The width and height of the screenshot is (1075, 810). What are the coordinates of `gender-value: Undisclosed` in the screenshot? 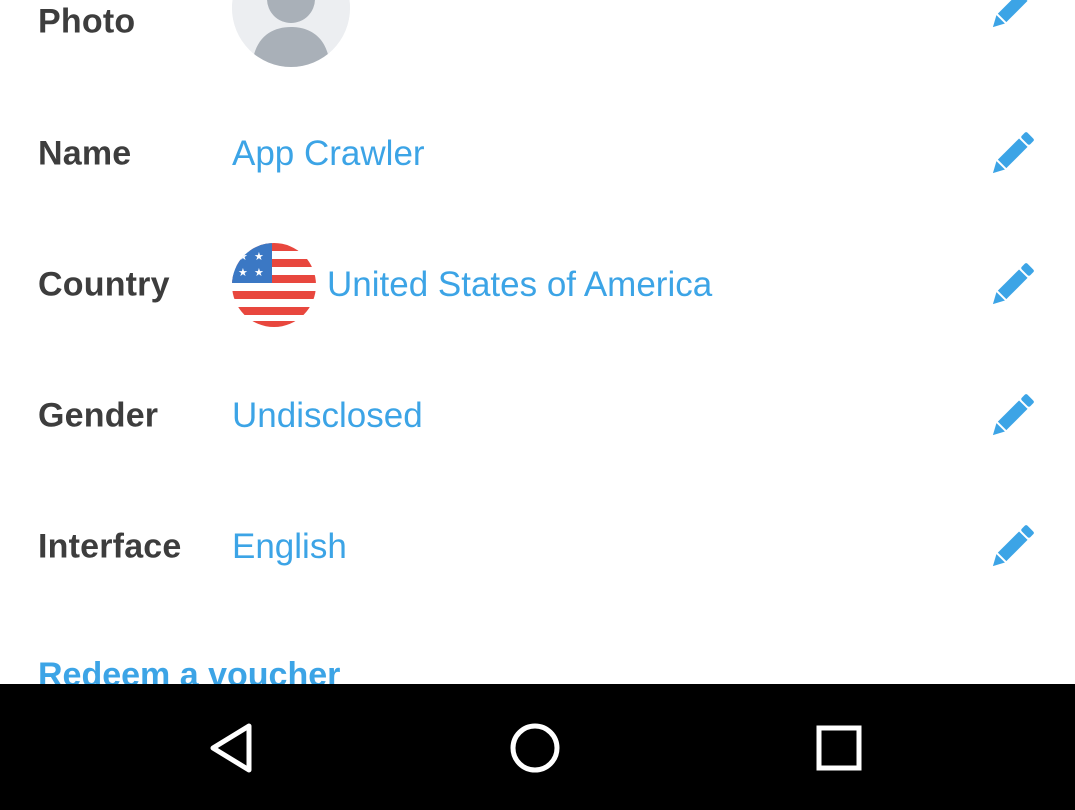 It's located at (327, 415).